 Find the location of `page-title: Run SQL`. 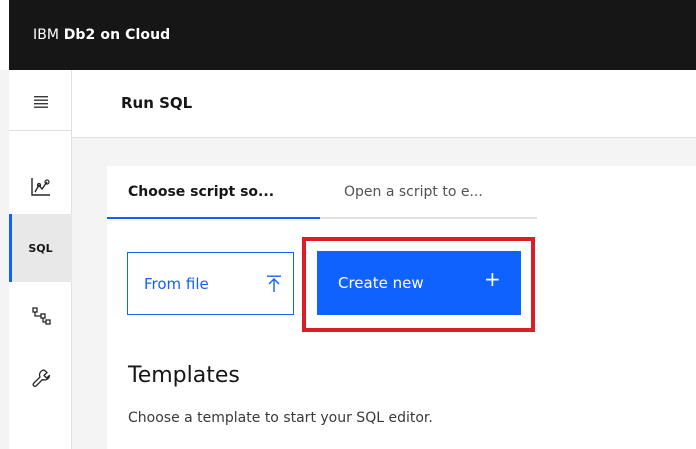

page-title: Run SQL is located at coordinates (157, 103).